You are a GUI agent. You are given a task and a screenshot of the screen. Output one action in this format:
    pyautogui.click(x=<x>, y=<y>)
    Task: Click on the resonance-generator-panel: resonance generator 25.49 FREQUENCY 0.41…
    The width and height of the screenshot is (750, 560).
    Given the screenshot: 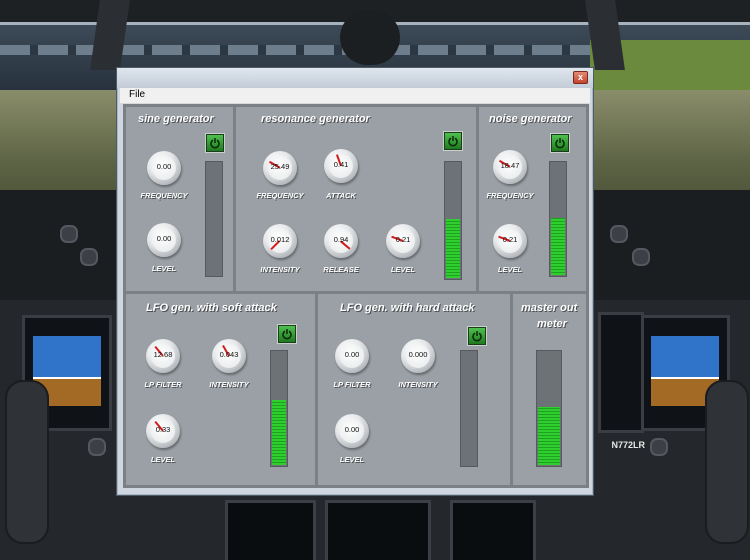 What is the action you would take?
    pyautogui.click(x=356, y=199)
    